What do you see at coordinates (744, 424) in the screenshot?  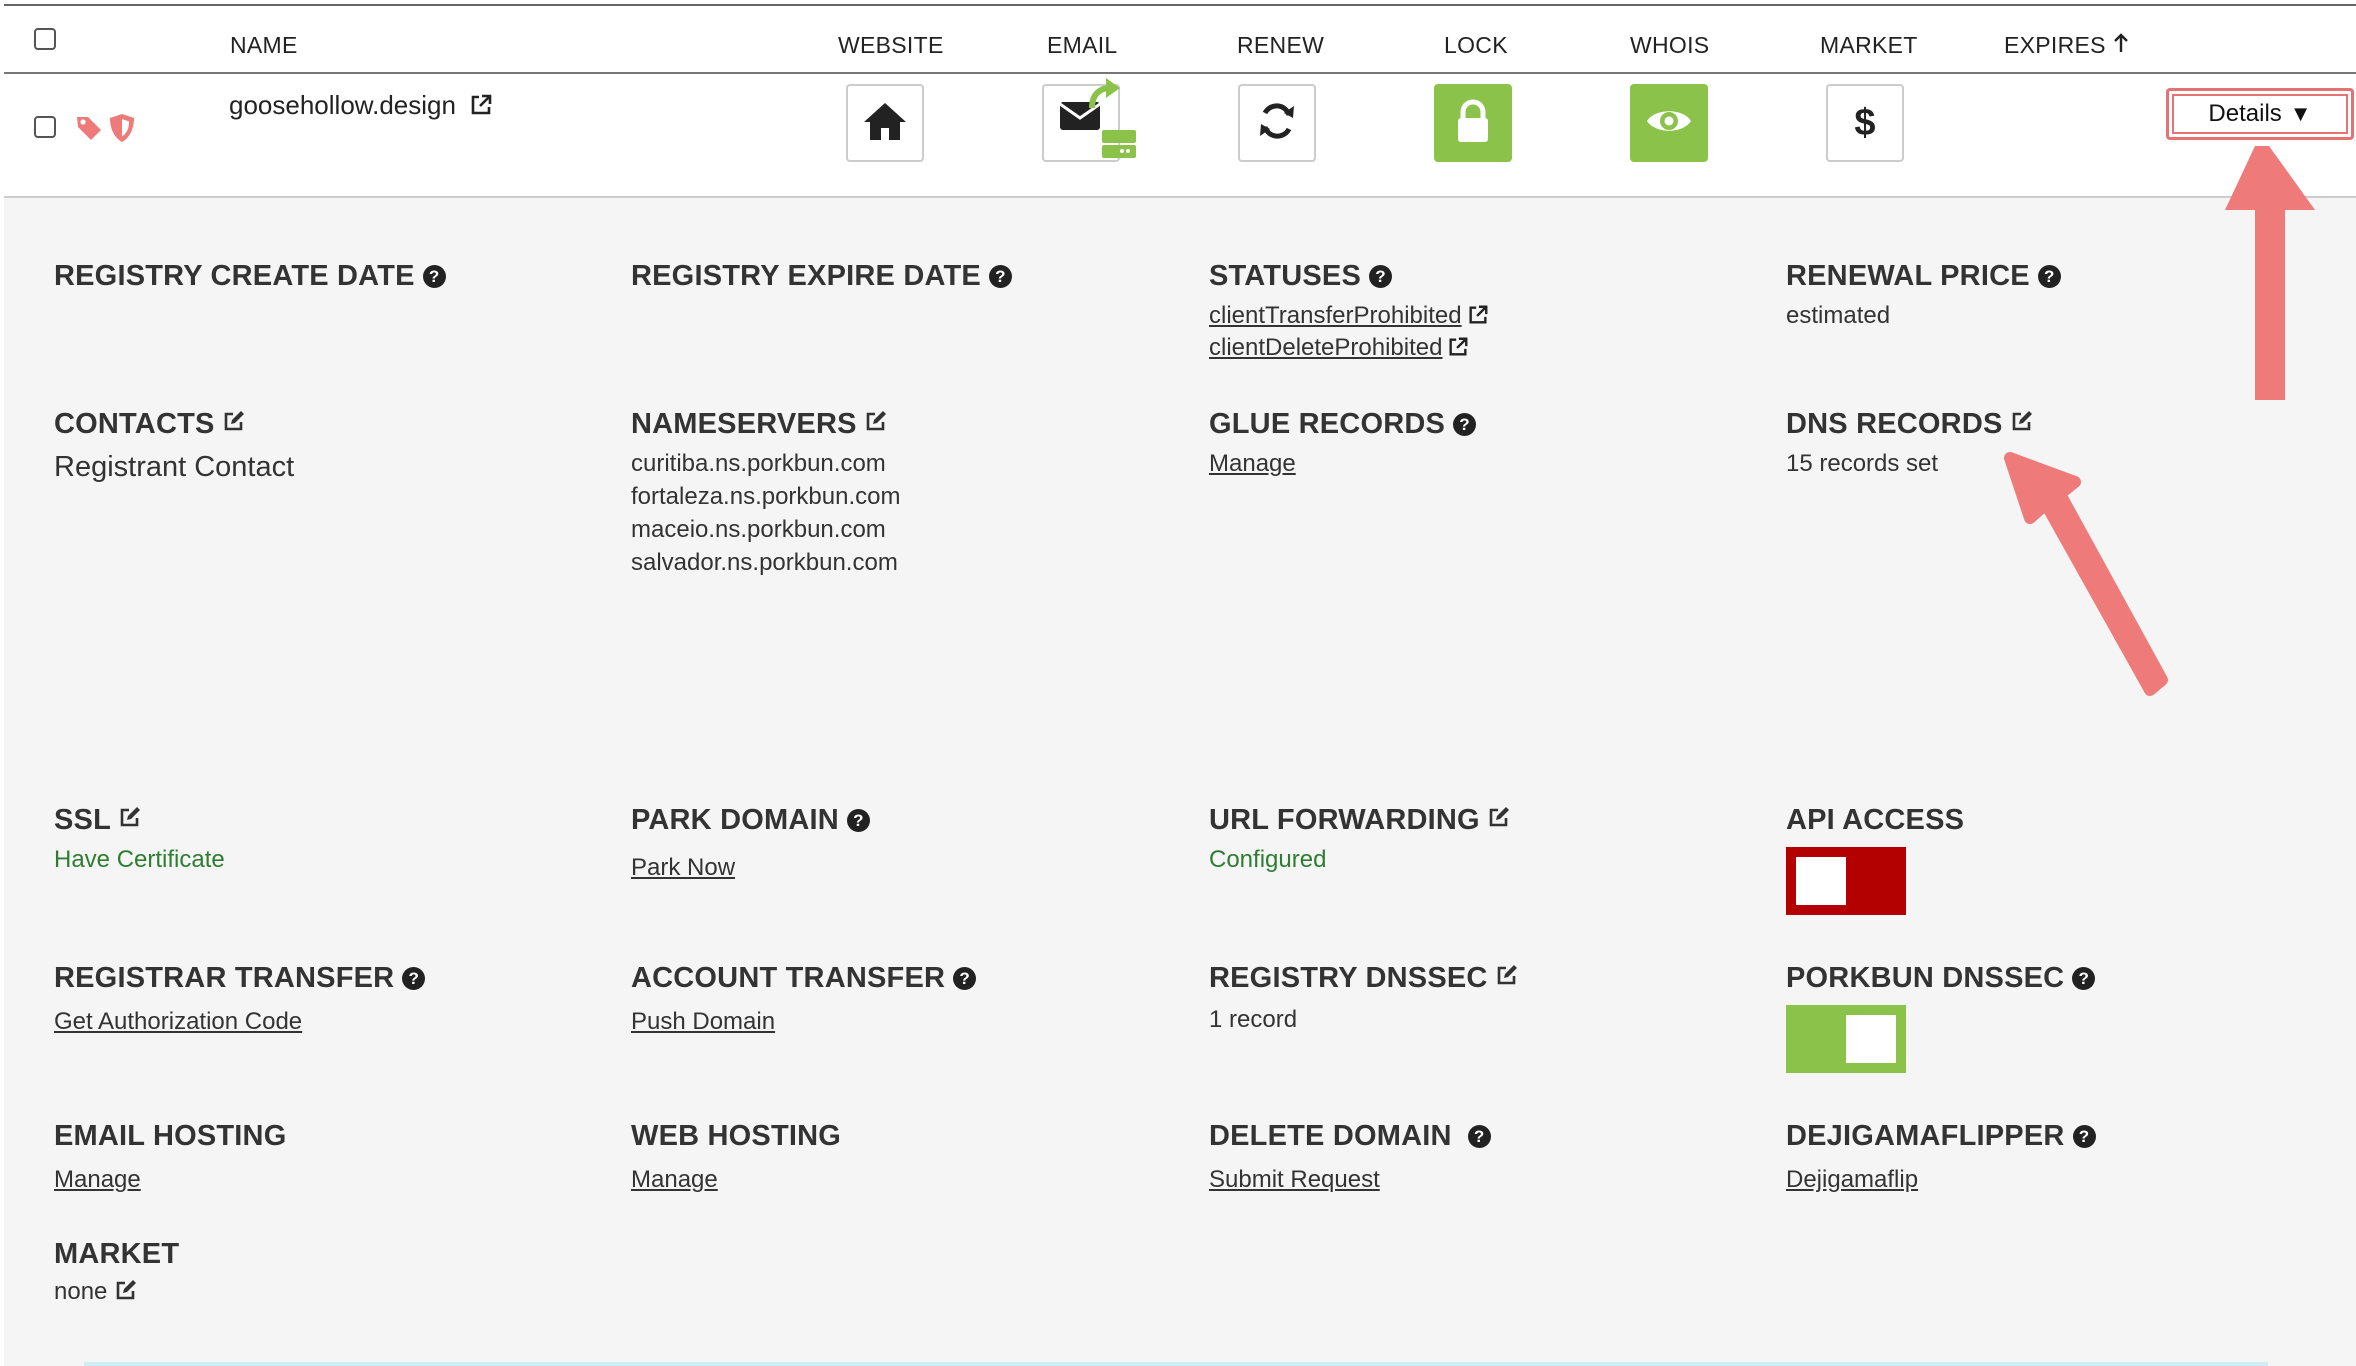 I see `nameservers-label: NAMESERVERS` at bounding box center [744, 424].